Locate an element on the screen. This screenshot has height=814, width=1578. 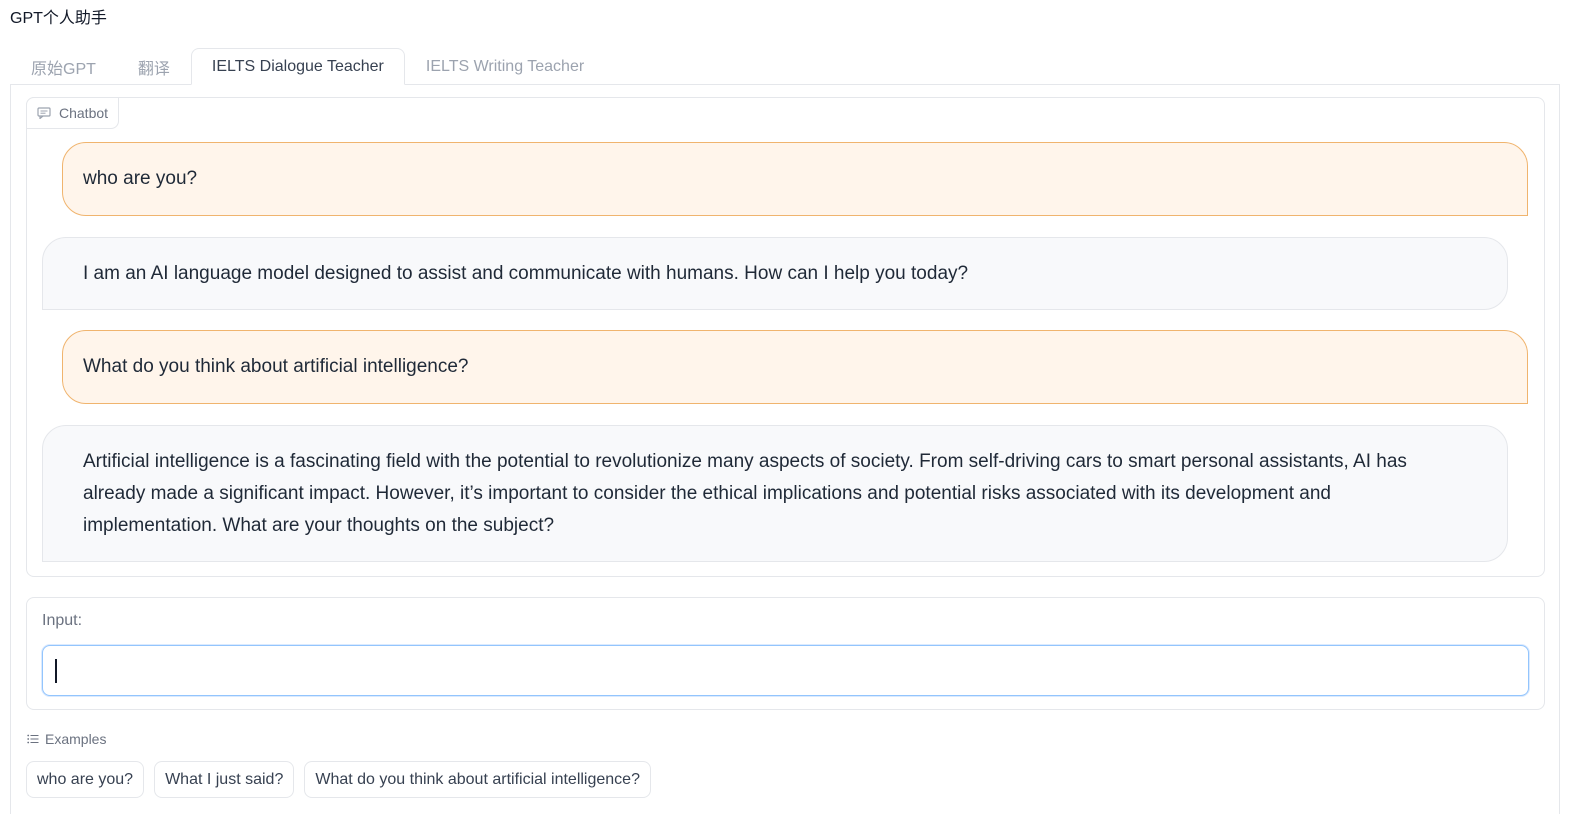
tab-ielts-dialogue-teacher: IELTS Dialogue Teacher is located at coordinates (297, 66).